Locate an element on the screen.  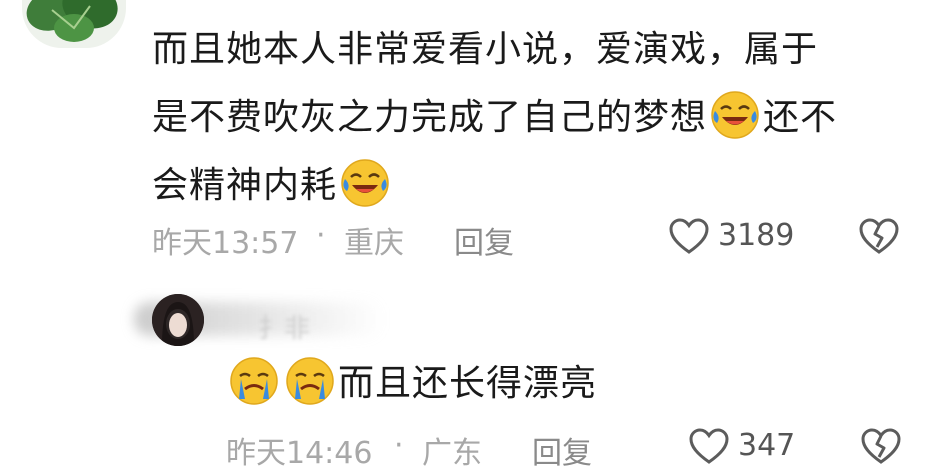
plant-leaf-avatar-icon is located at coordinates (74, 24).